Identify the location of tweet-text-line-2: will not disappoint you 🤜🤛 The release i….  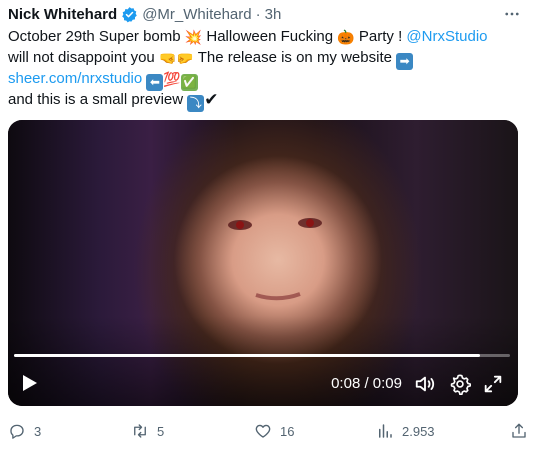
(258, 58).